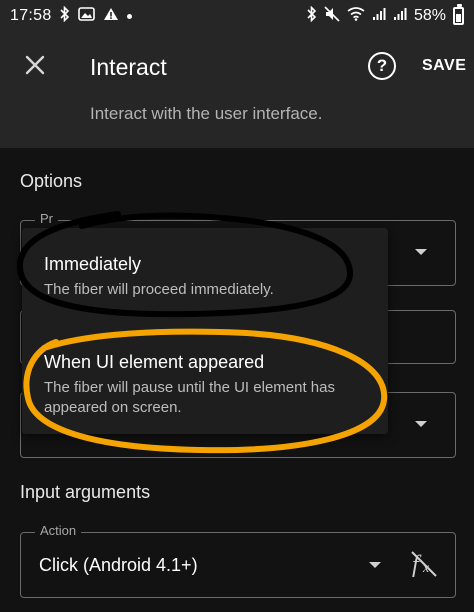 The width and height of the screenshot is (474, 612). Describe the element at coordinates (46, 218) in the screenshot. I see `proceed-field-label: Pr` at that location.